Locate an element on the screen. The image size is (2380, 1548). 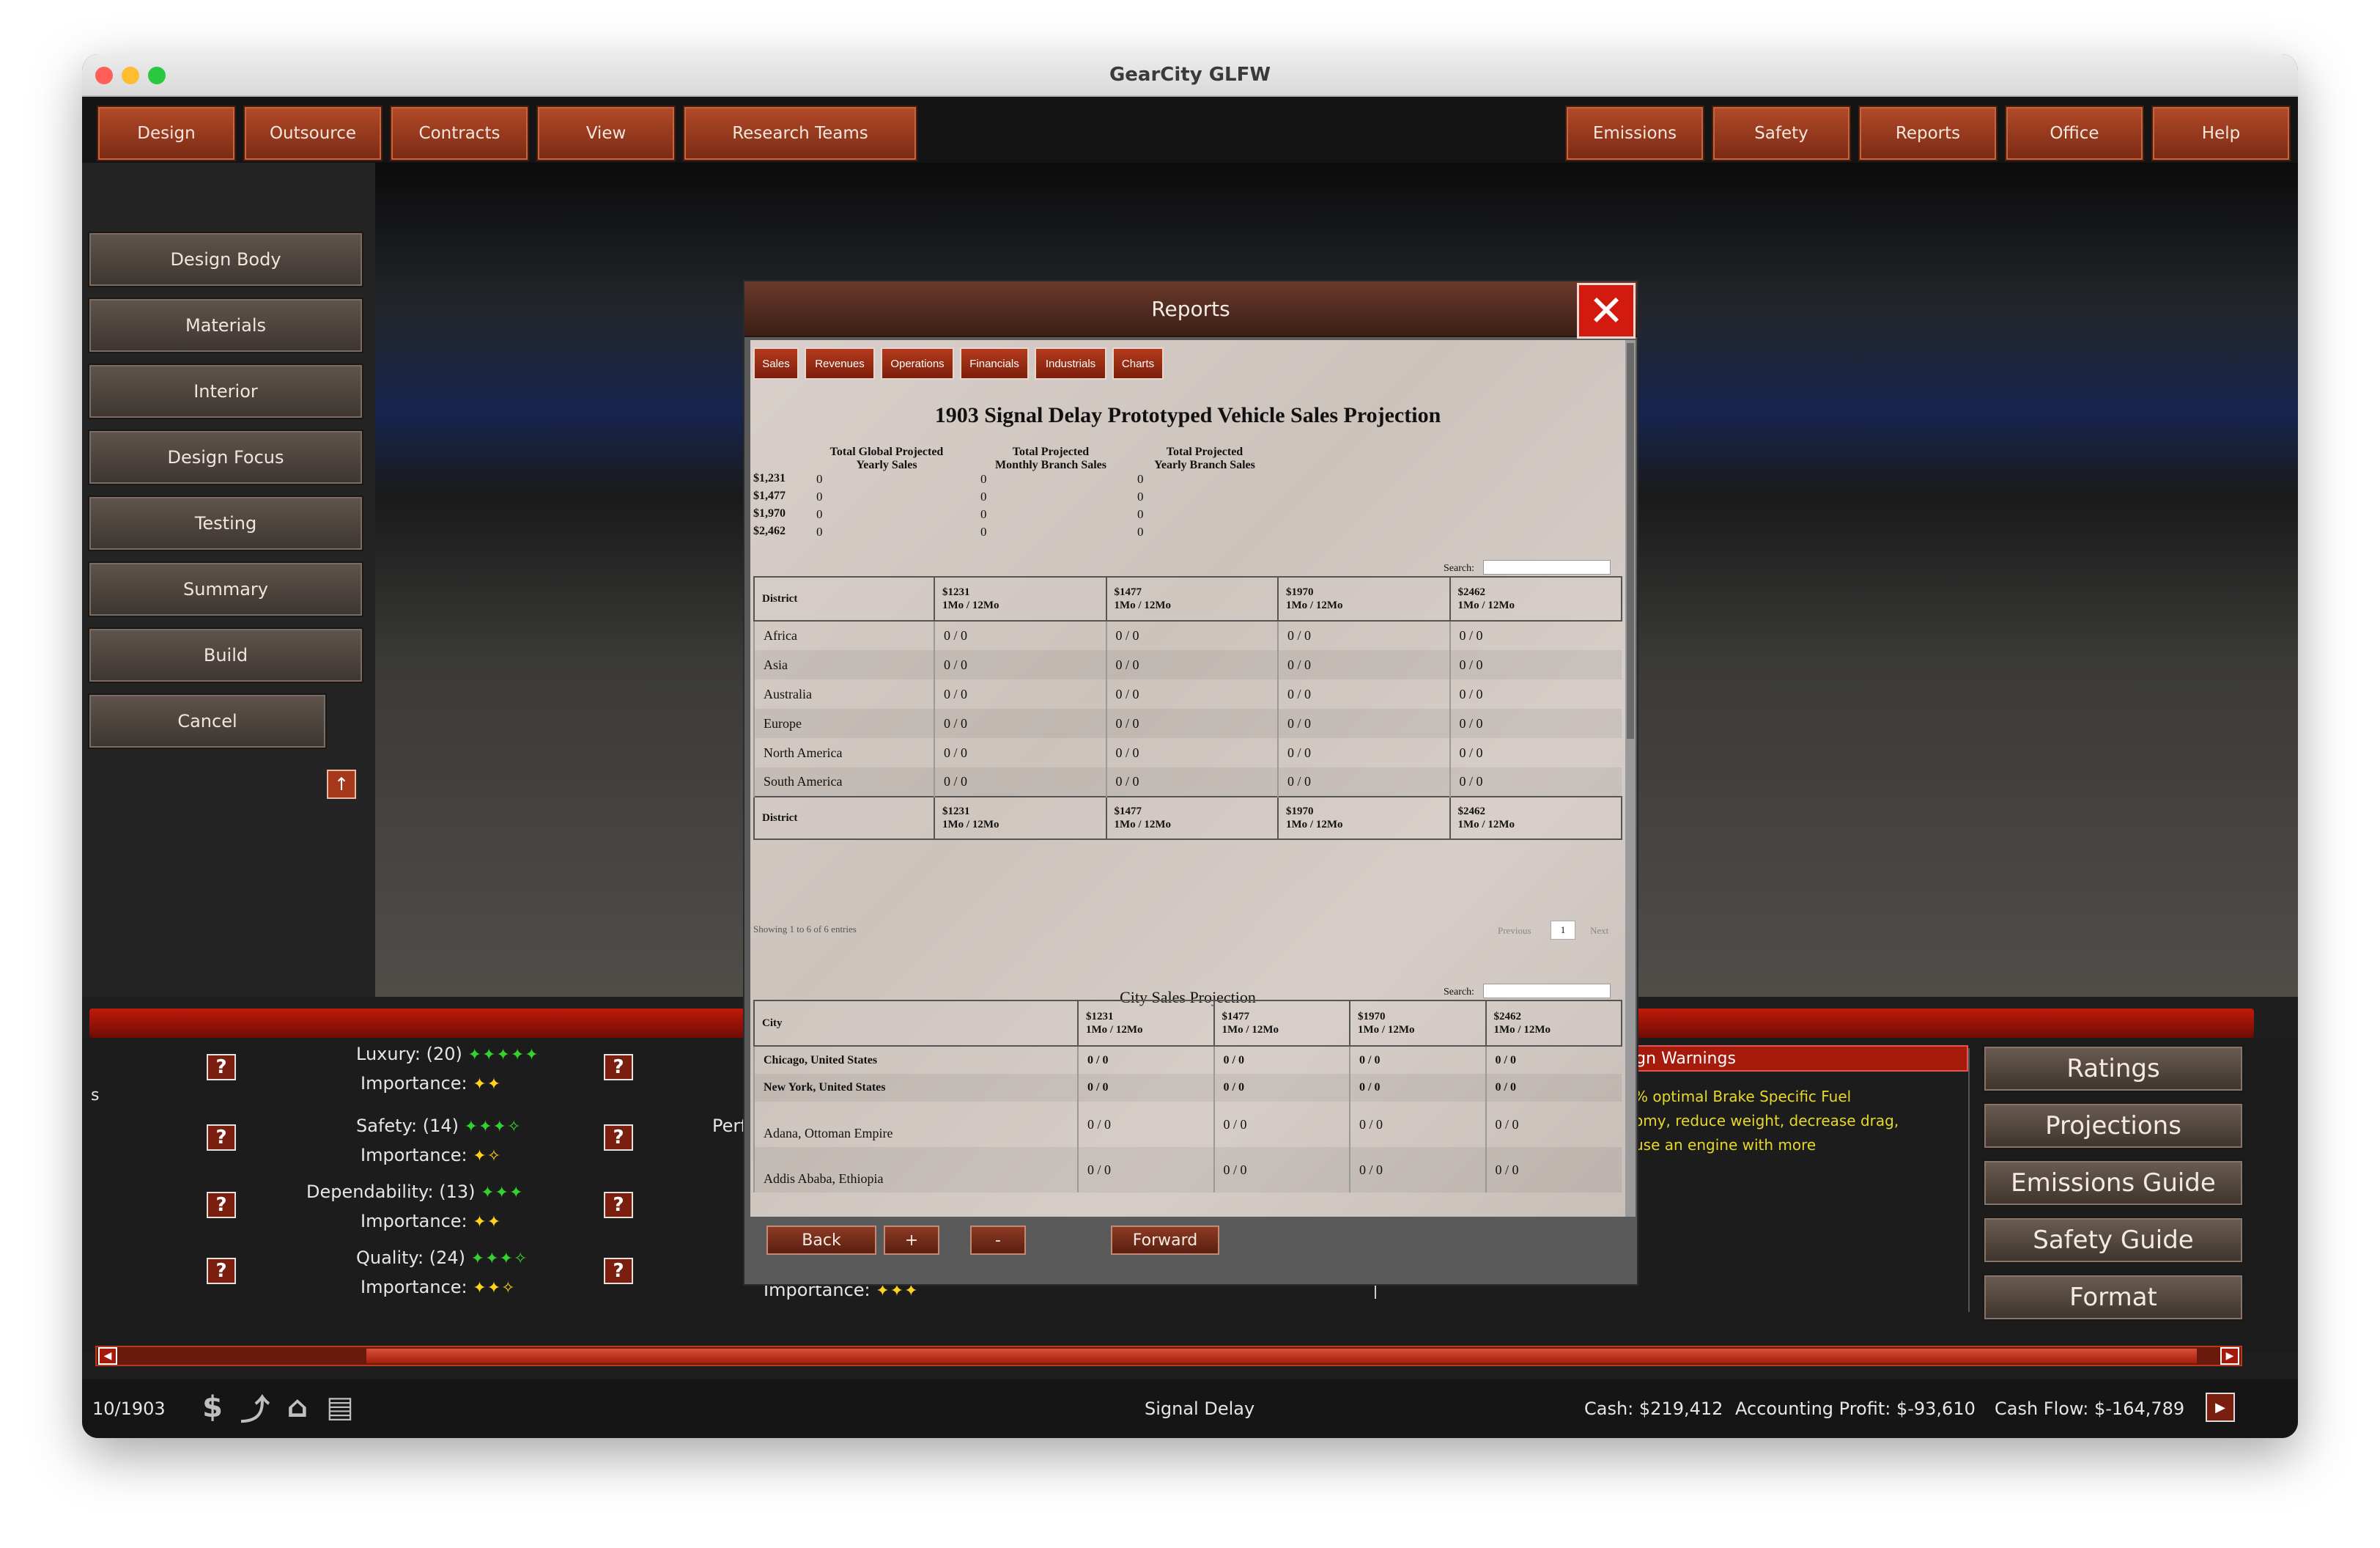
close-icon: ✕ is located at coordinates (1606, 311).